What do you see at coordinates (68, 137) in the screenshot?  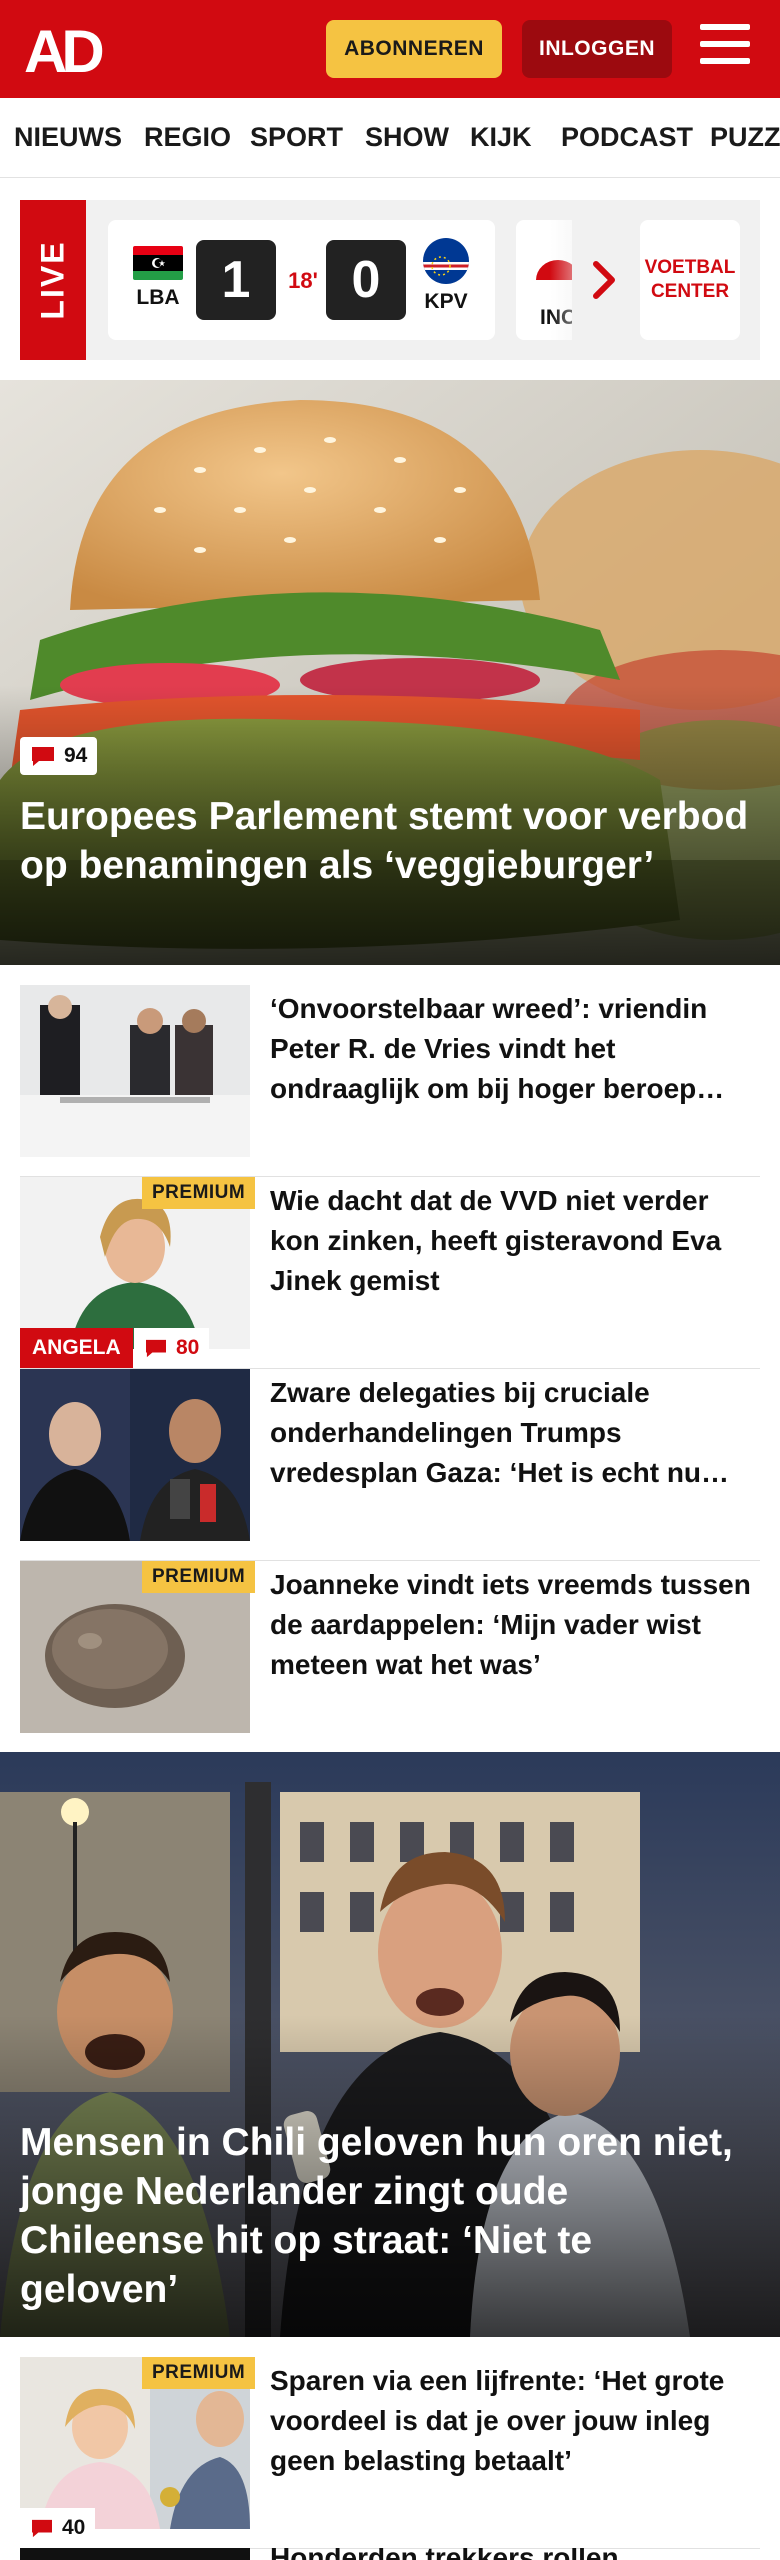 I see `nav-item-nieuws: NIEUWS` at bounding box center [68, 137].